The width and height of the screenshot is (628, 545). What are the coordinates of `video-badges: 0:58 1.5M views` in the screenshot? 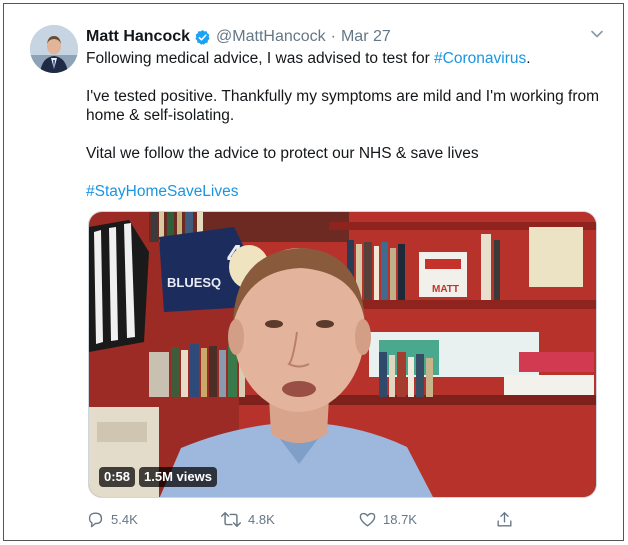 It's located at (158, 477).